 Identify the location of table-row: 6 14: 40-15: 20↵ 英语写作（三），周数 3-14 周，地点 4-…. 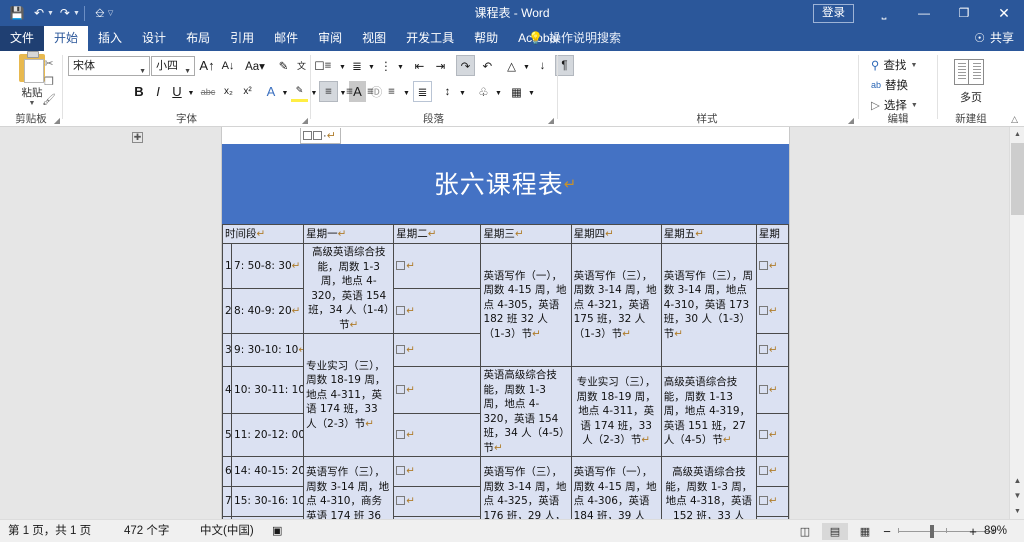
(505, 487).